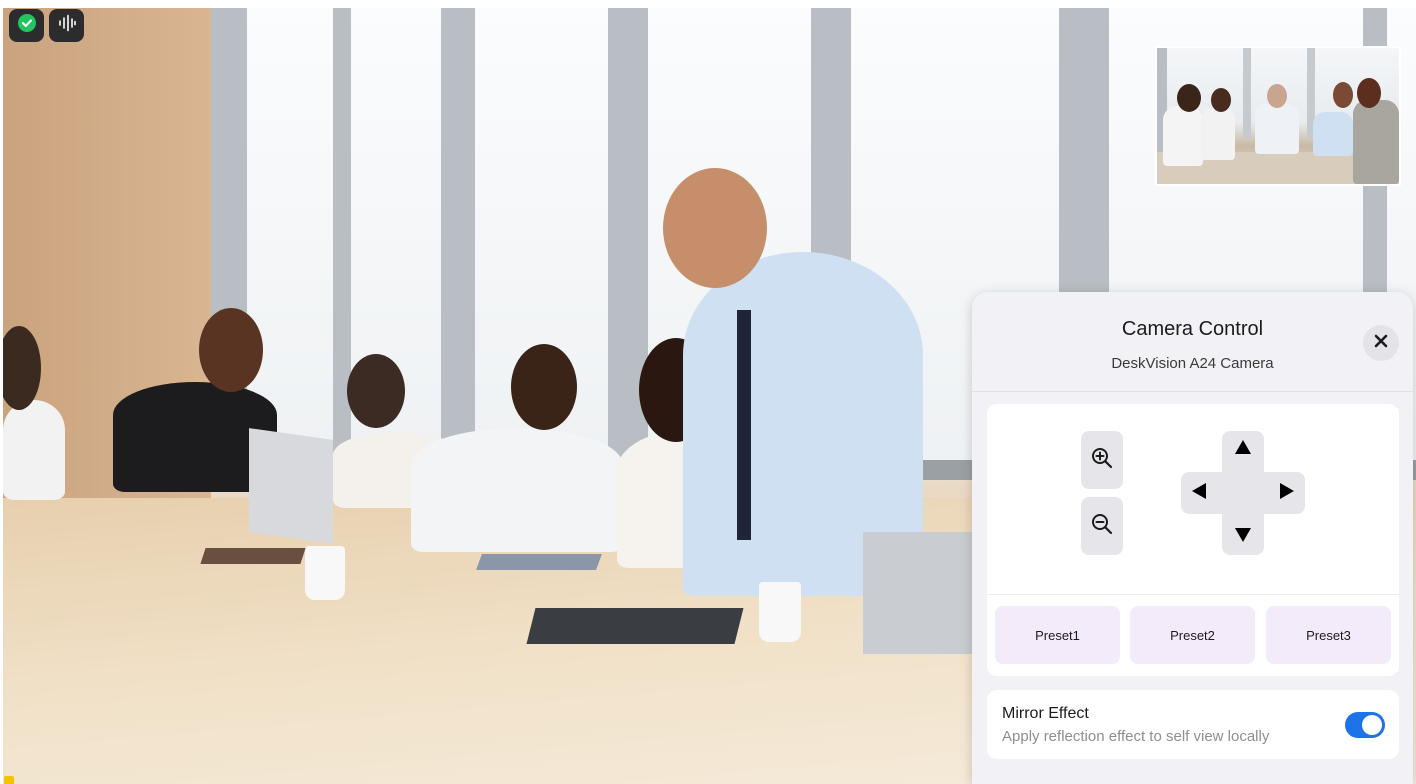  I want to click on mirror-effect-title: Mirror Effect, so click(1045, 713).